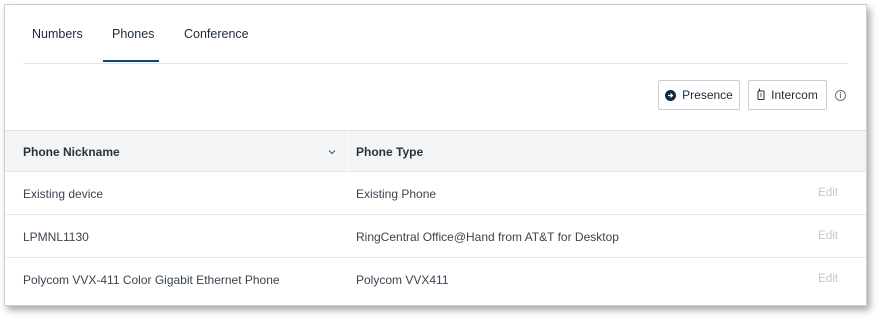 This screenshot has height=324, width=887. What do you see at coordinates (348, 151) in the screenshot?
I see `column-divider` at bounding box center [348, 151].